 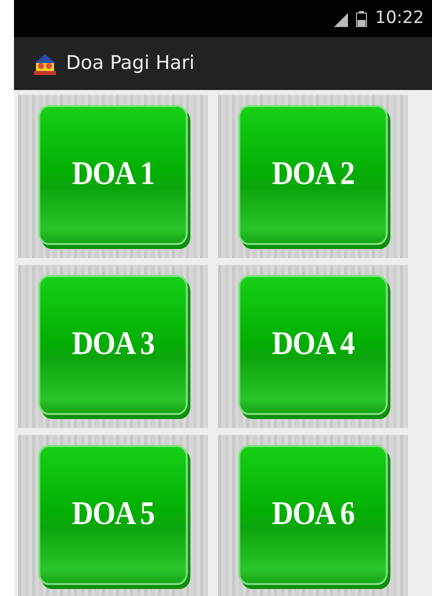 I want to click on clock-time: 10:22, so click(x=399, y=18).